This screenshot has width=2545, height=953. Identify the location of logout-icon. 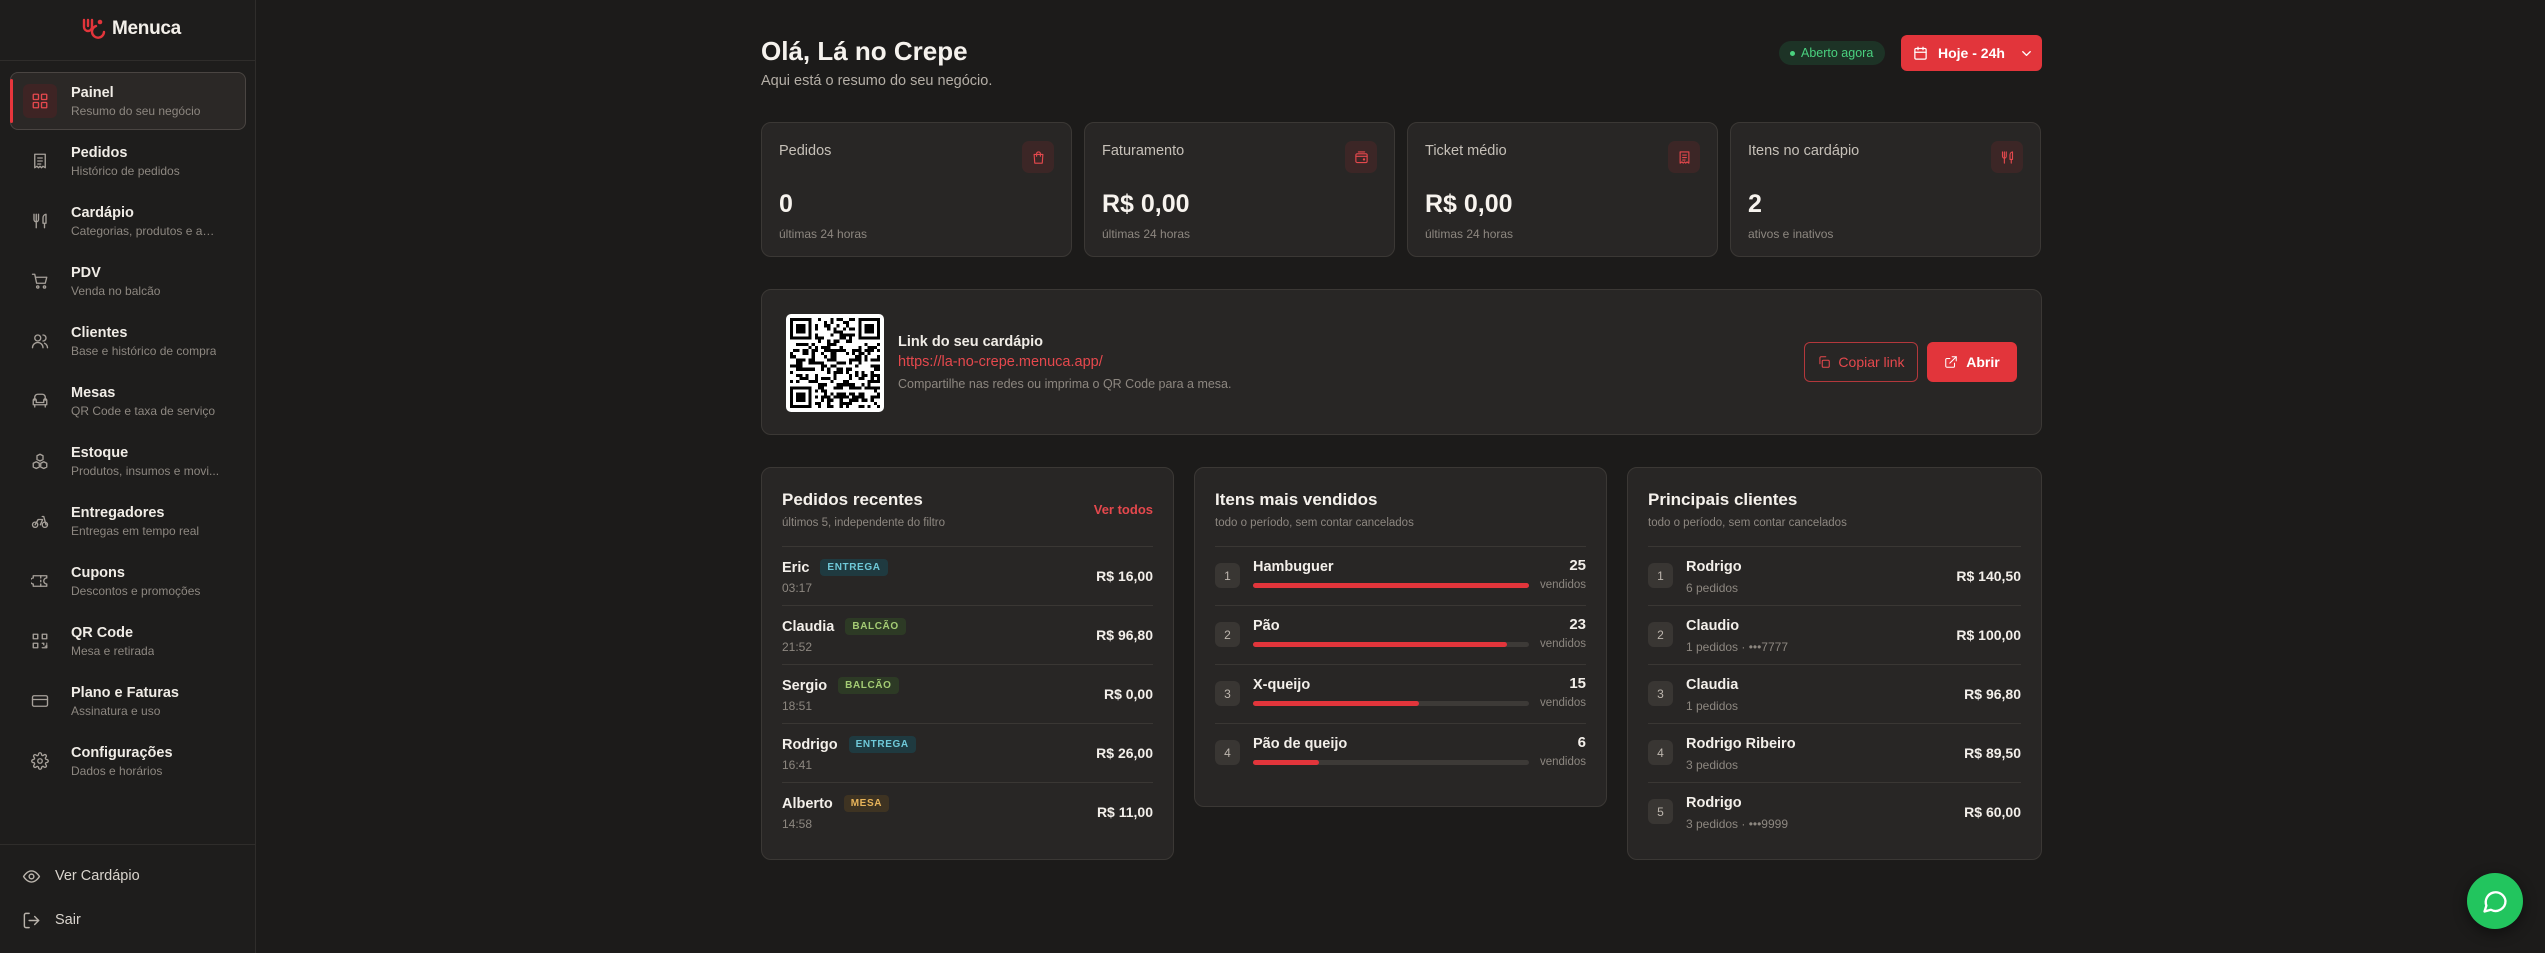
(31, 920).